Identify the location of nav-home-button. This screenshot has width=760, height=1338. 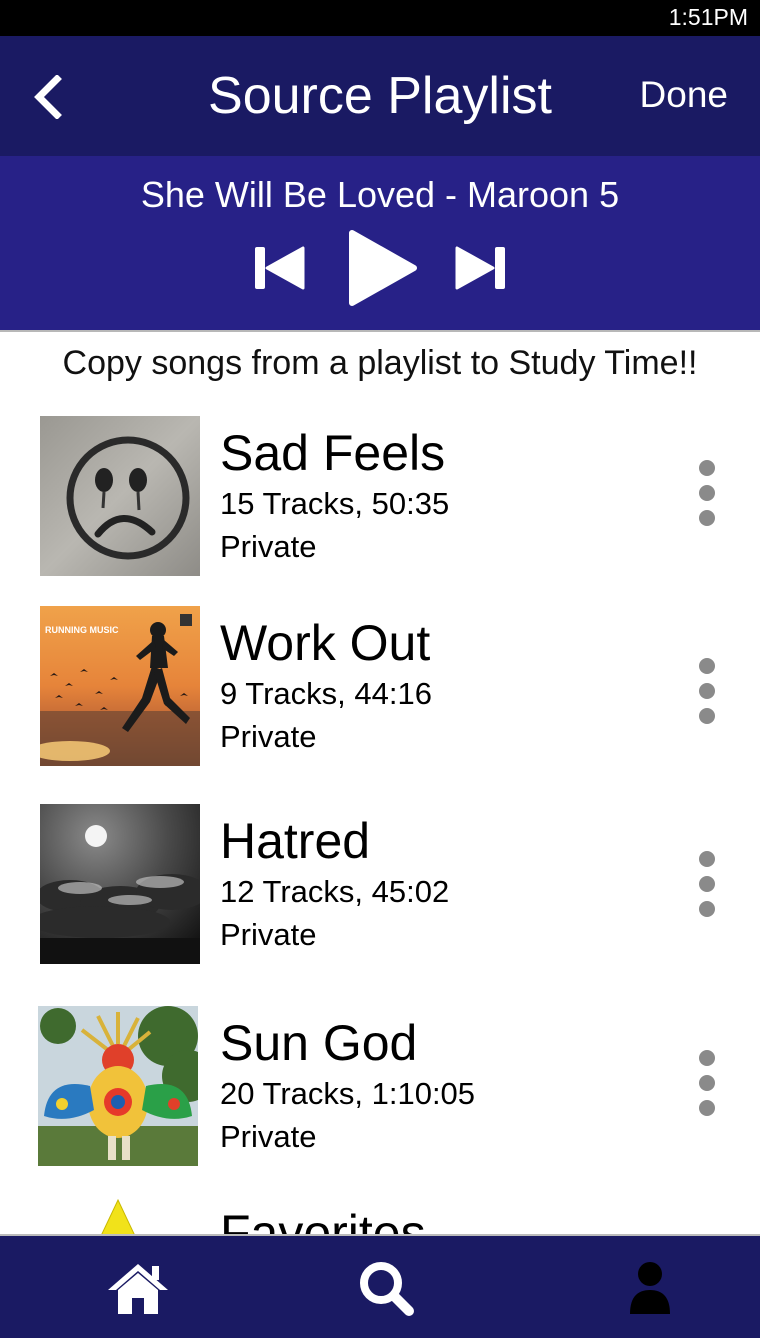
(138, 1288).